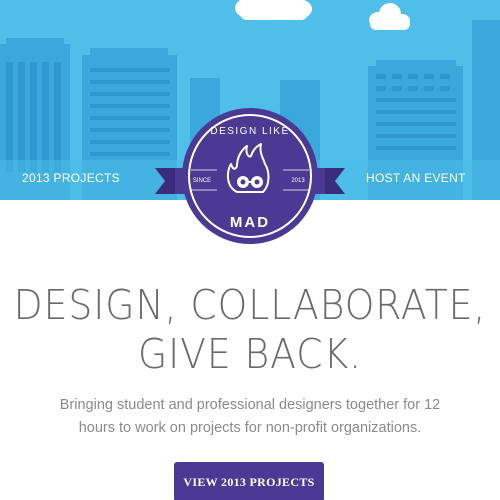  Describe the element at coordinates (250, 305) in the screenshot. I see `headline-line-1: DESIGN, COLLABORATE,` at that location.